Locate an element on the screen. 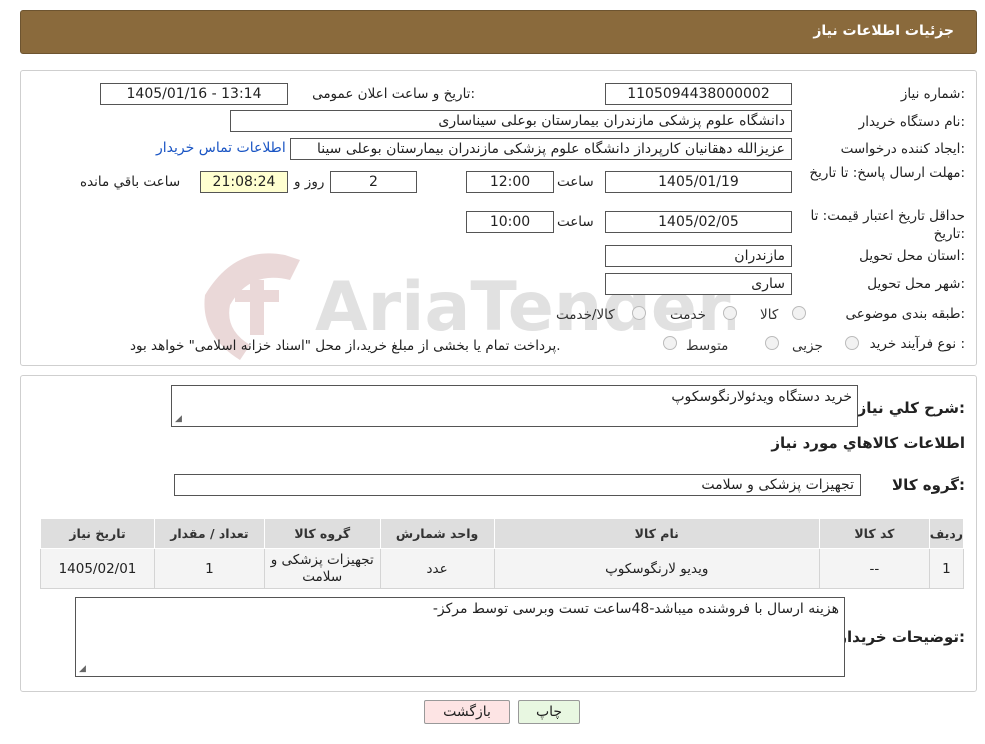 Image resolution: width=985 pixels, height=744 pixels. goods-group-label: گروه کالا: is located at coordinates (928, 485).